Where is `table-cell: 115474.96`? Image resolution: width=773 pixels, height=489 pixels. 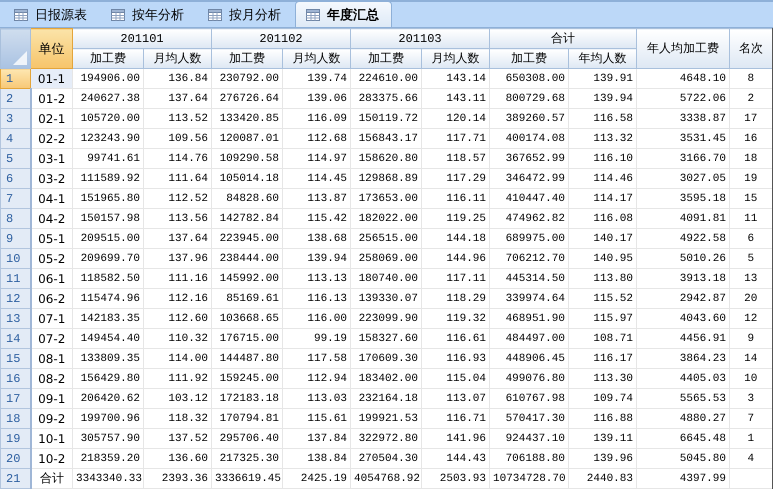
table-cell: 115474.96 is located at coordinates (108, 298).